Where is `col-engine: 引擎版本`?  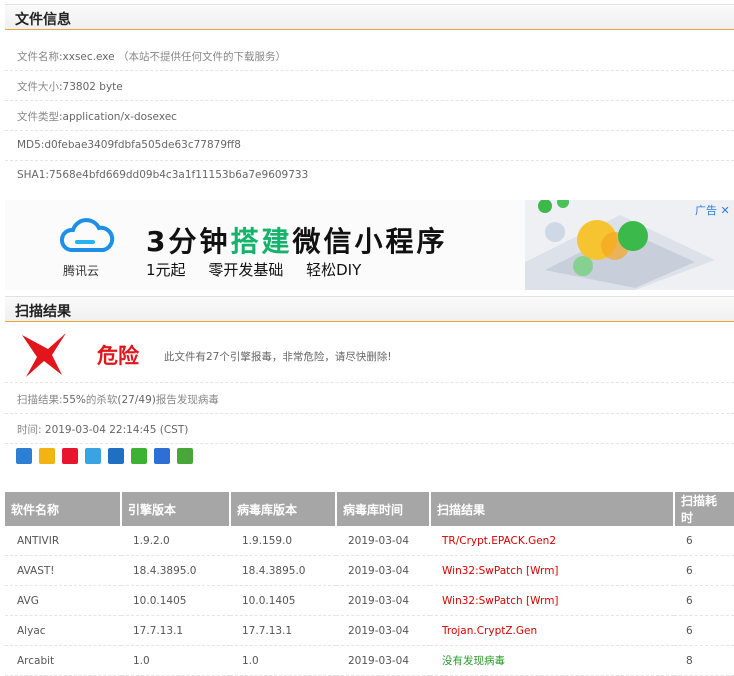
col-engine: 引擎版本 is located at coordinates (176, 509).